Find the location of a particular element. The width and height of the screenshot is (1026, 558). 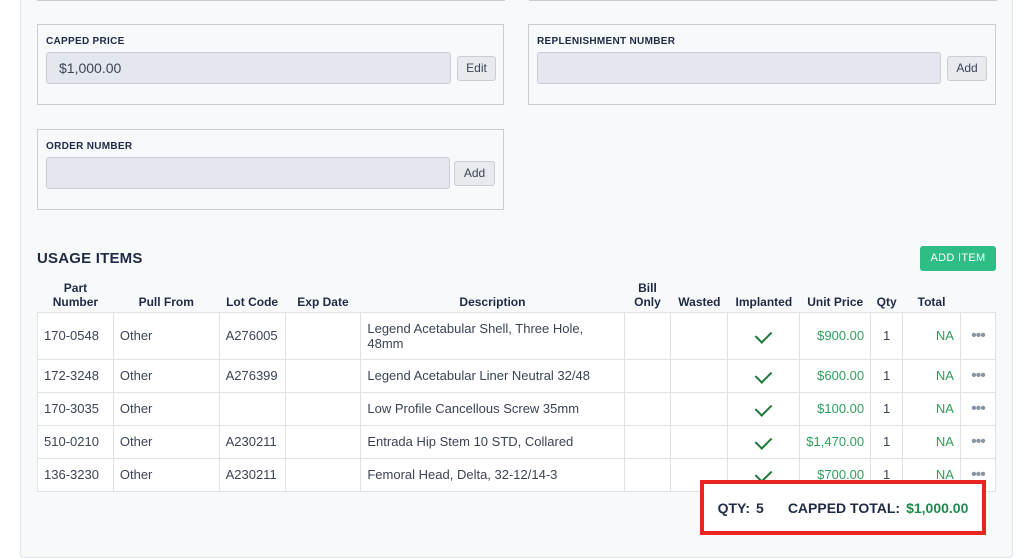

cell-description: Legend Acetabular Liner Neutral 32/48 is located at coordinates (492, 375).